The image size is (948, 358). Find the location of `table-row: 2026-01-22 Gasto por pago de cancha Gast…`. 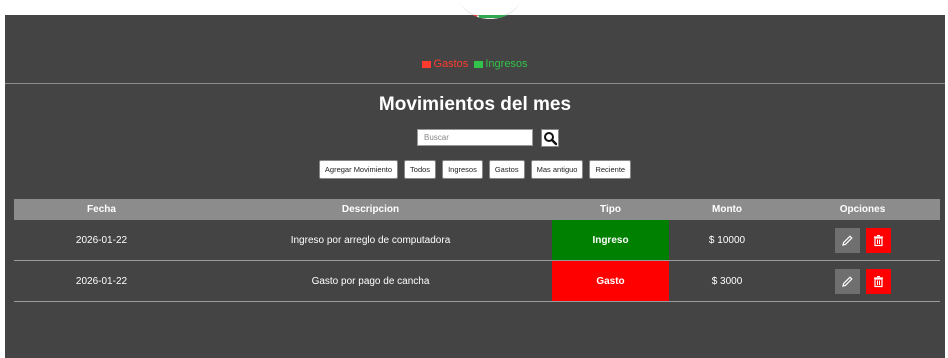

table-row: 2026-01-22 Gasto por pago de cancha Gast… is located at coordinates (477, 281).